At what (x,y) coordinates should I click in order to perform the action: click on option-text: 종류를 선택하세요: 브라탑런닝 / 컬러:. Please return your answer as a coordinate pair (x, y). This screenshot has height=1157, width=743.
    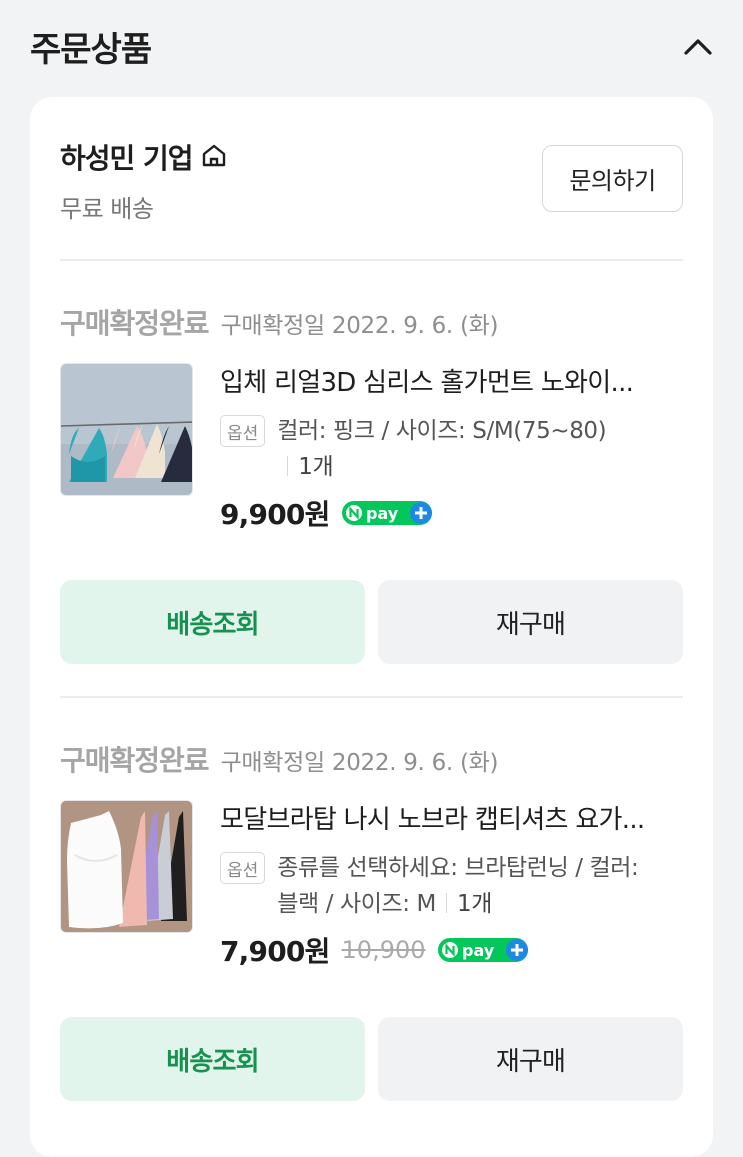
    Looking at the image, I should click on (458, 868).